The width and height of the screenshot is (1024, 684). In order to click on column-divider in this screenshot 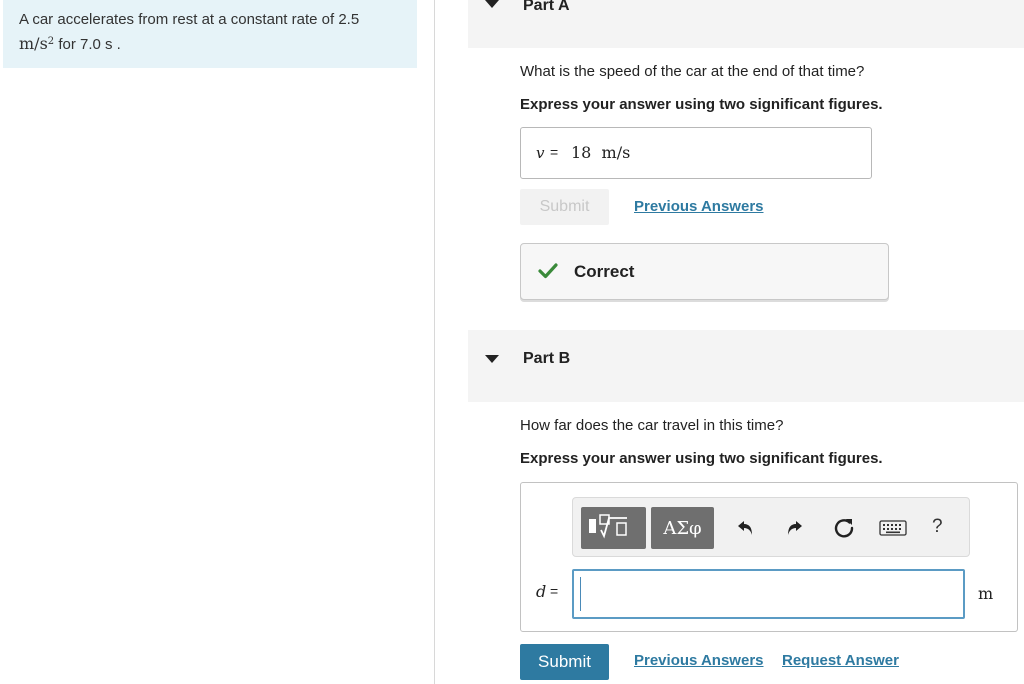, I will do `click(434, 342)`.